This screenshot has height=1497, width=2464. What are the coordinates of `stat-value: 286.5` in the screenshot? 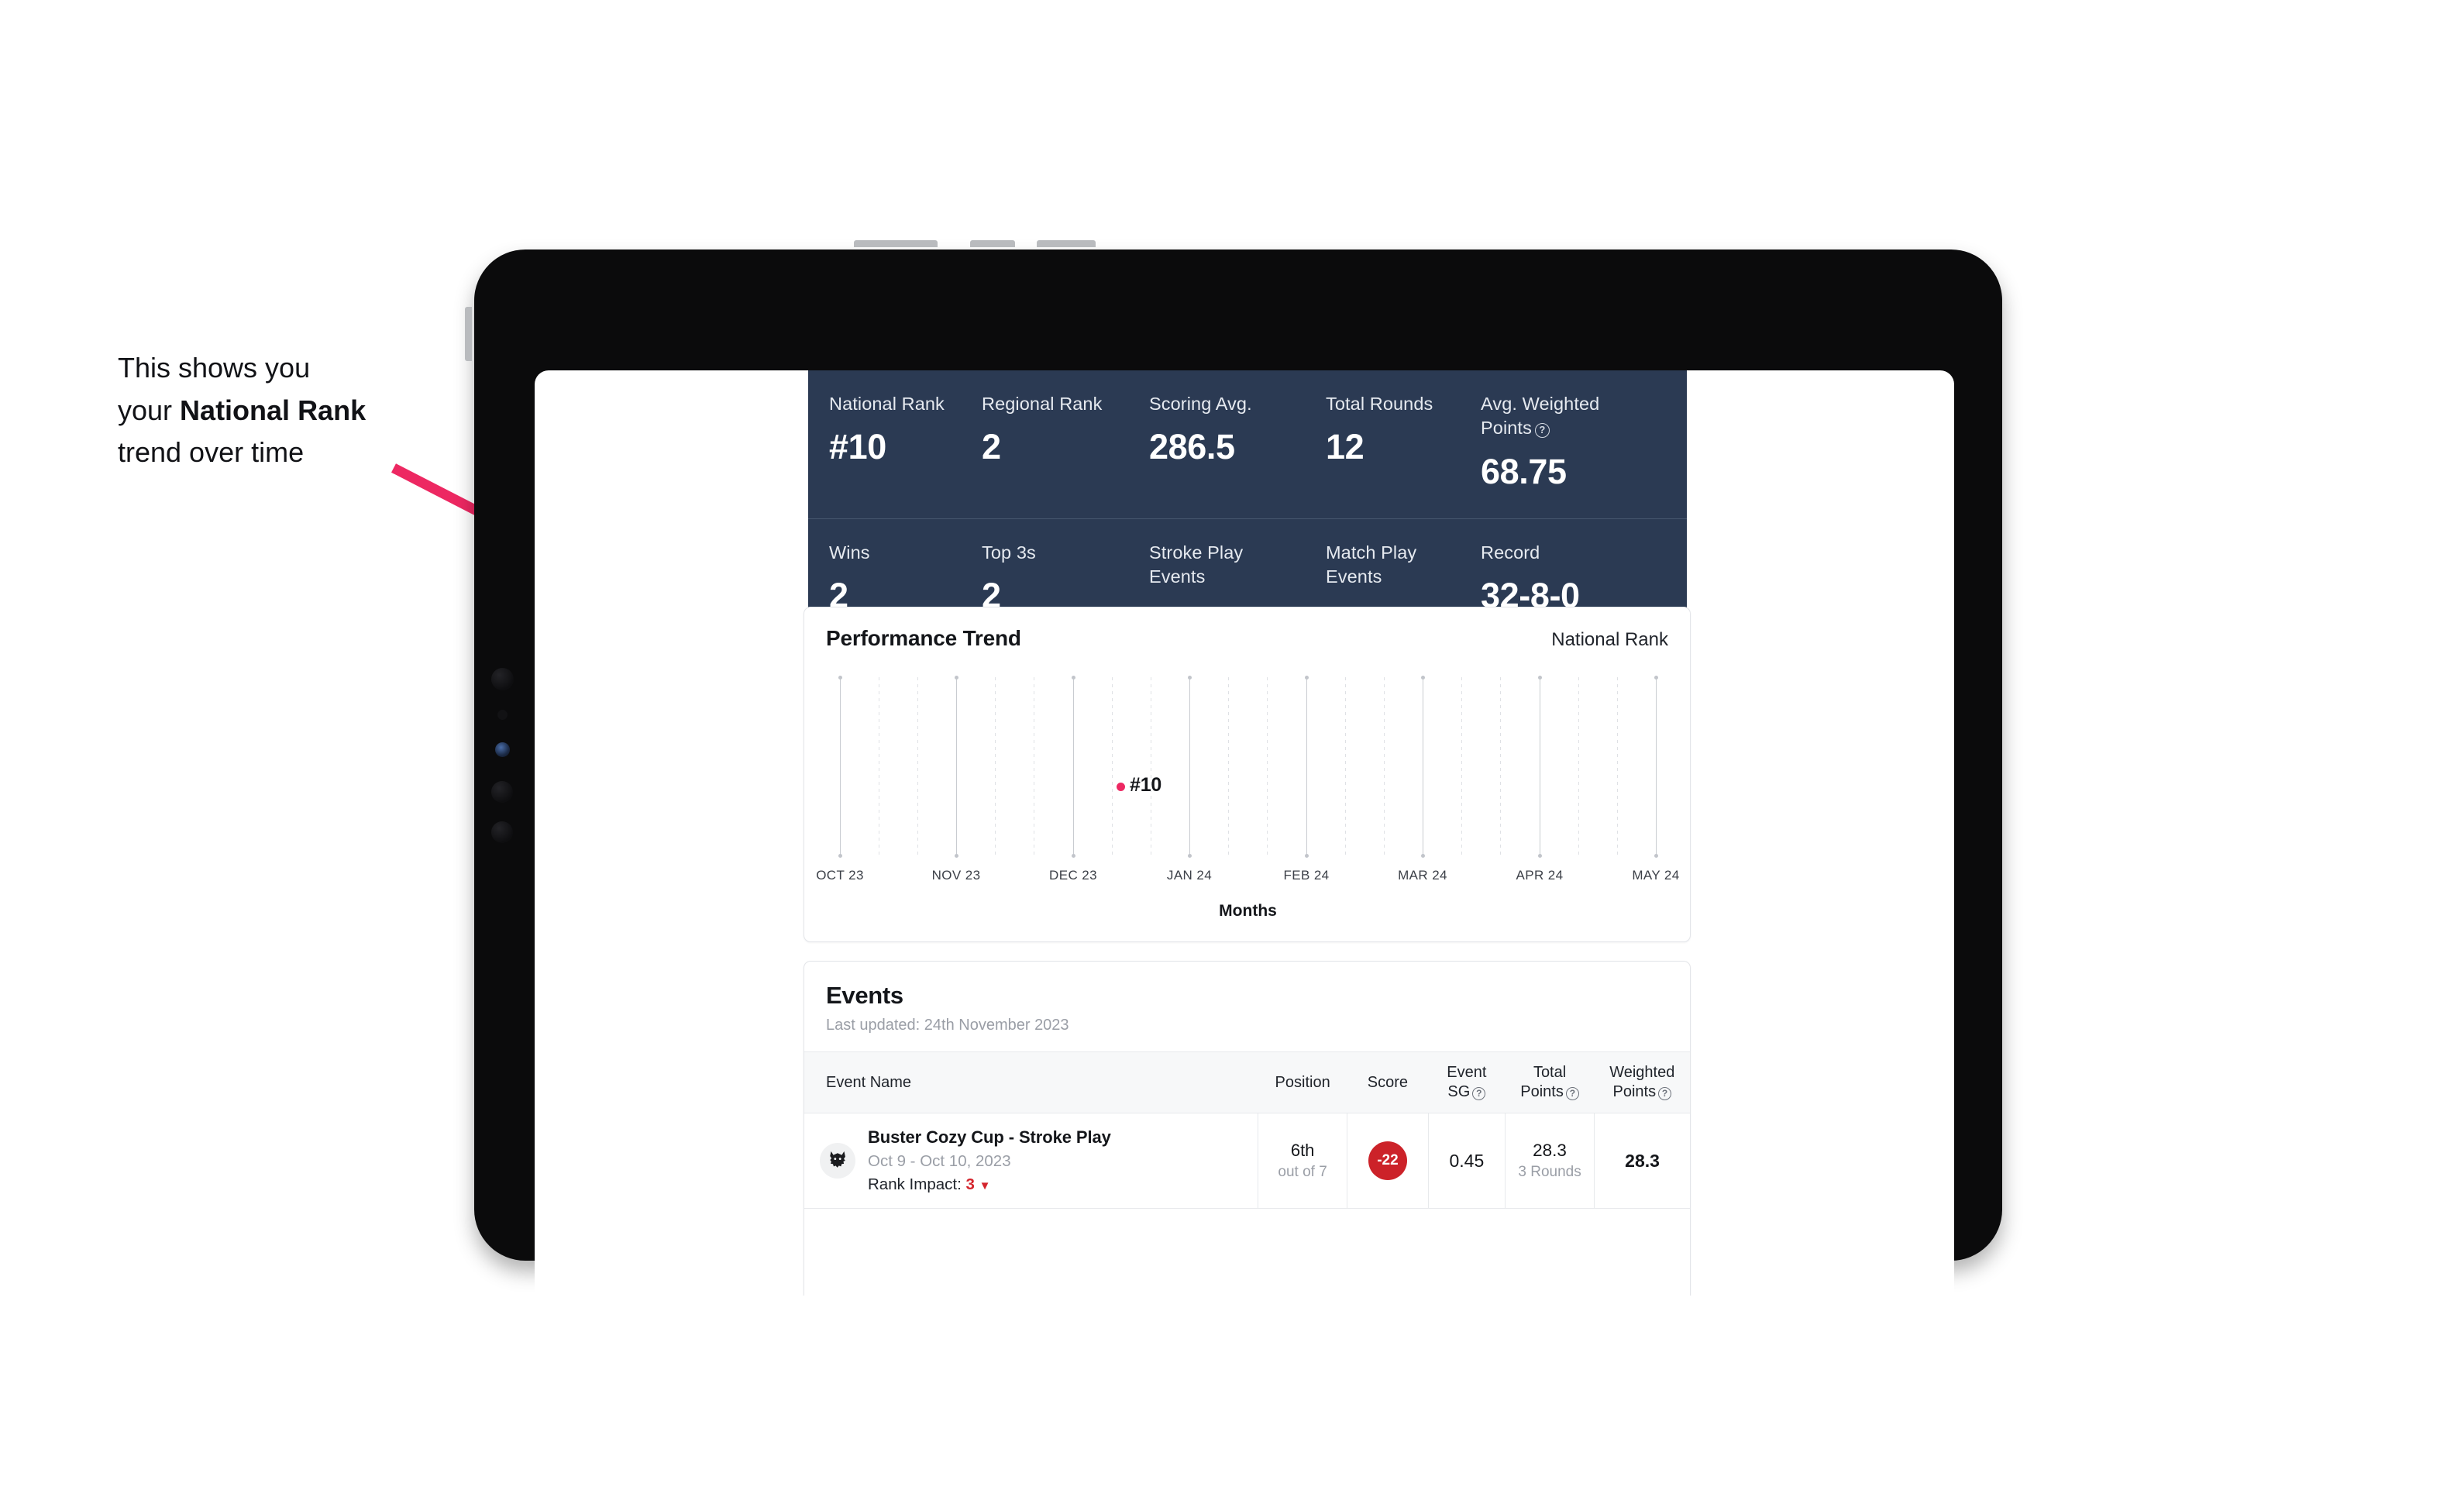 It's located at (1192, 447).